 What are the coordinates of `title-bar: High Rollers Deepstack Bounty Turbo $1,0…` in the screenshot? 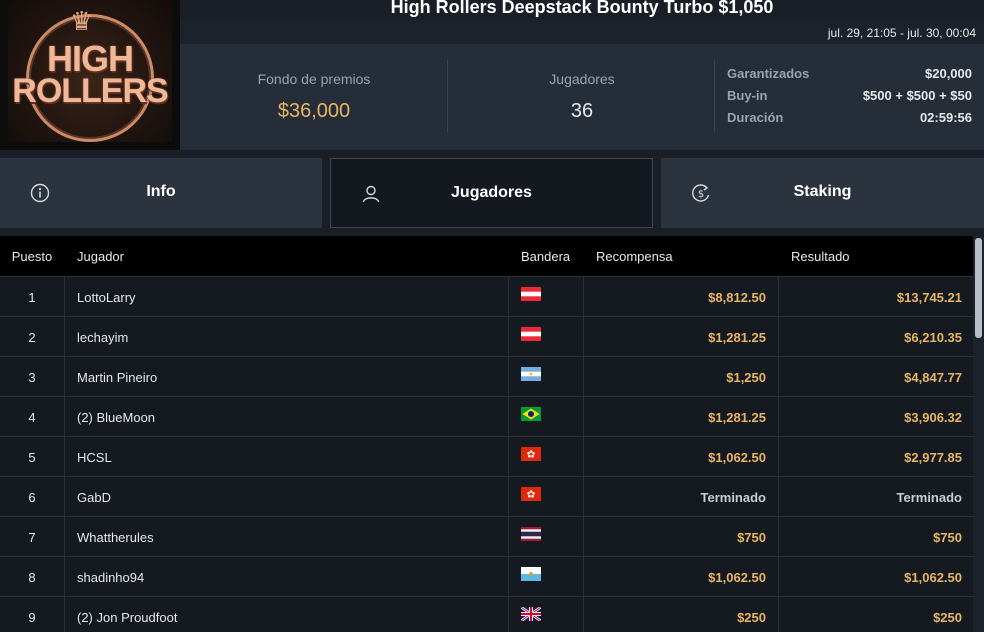 It's located at (582, 10).